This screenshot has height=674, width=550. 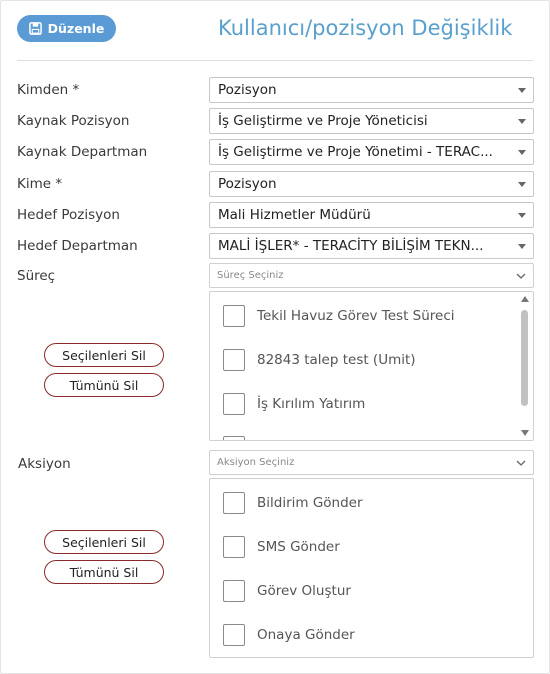 I want to click on list-item: Onaya Gönder, so click(x=289, y=635).